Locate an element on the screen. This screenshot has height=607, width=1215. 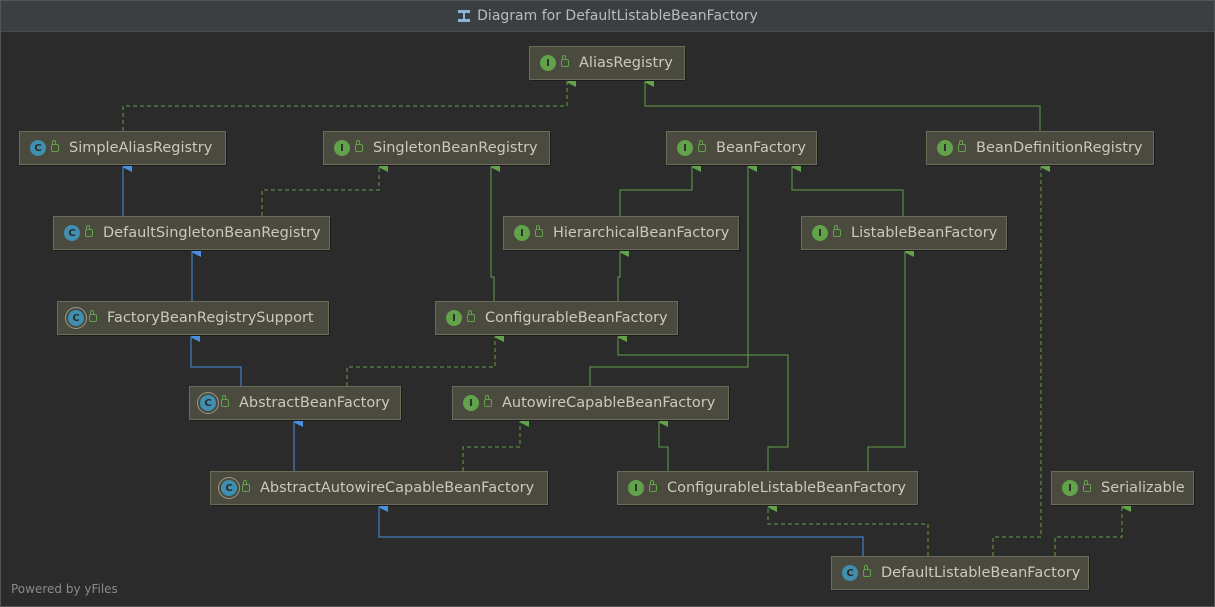
node-factory-bean-registry-support: C FactoryBeanRegistrySupport is located at coordinates (193, 318).